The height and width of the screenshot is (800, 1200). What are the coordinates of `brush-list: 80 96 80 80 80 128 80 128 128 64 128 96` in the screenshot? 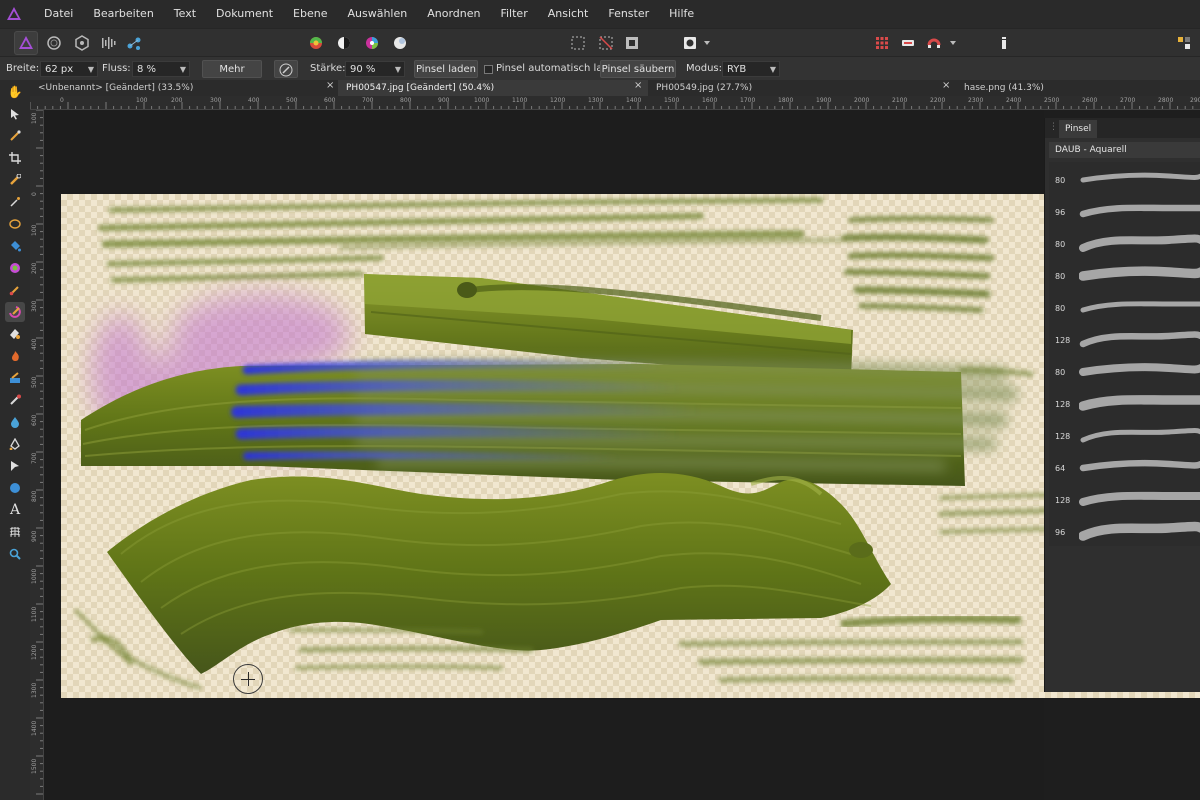 It's located at (1124, 354).